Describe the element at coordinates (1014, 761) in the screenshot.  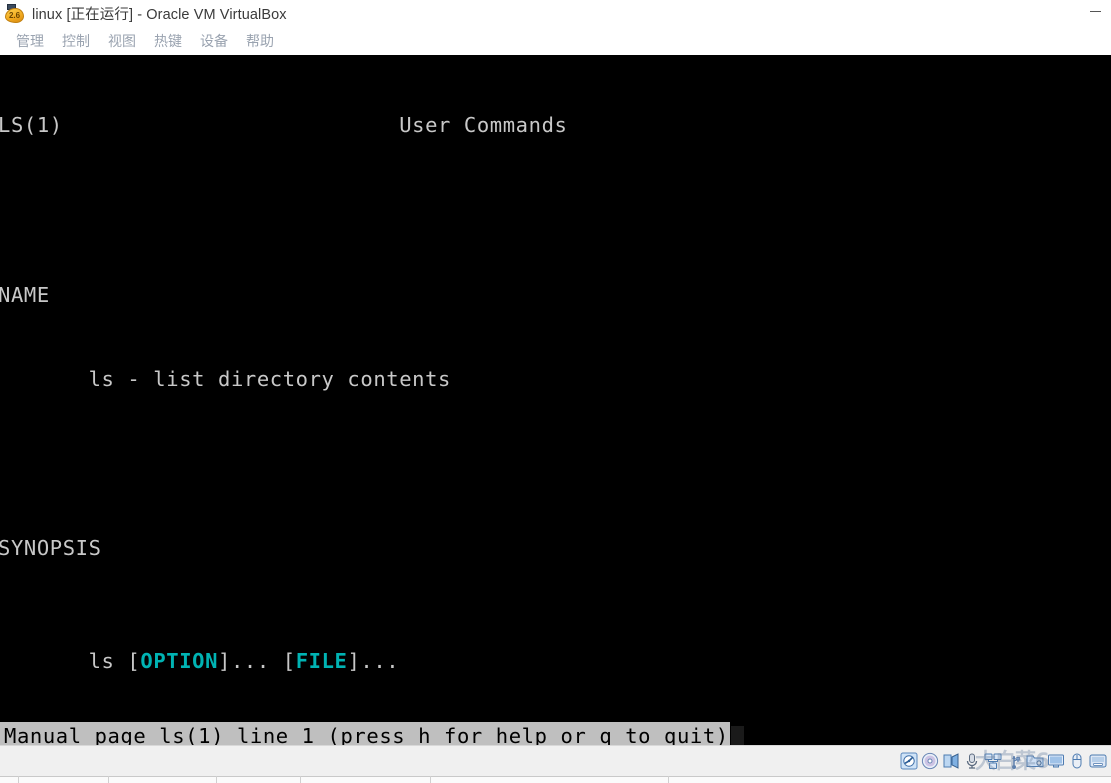
I see `usb-icon` at that location.